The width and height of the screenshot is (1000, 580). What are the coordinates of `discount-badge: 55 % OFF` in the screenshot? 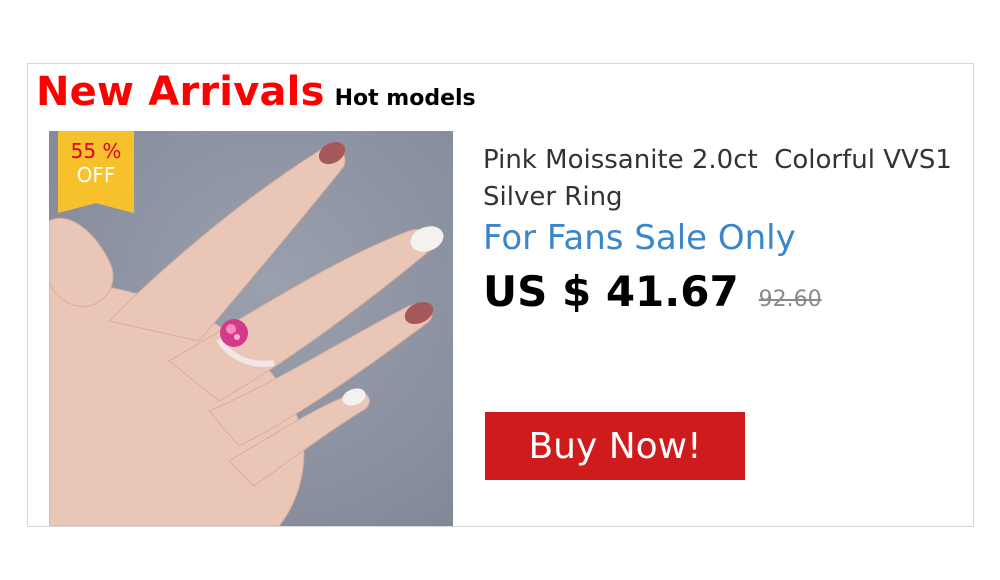 It's located at (96, 172).